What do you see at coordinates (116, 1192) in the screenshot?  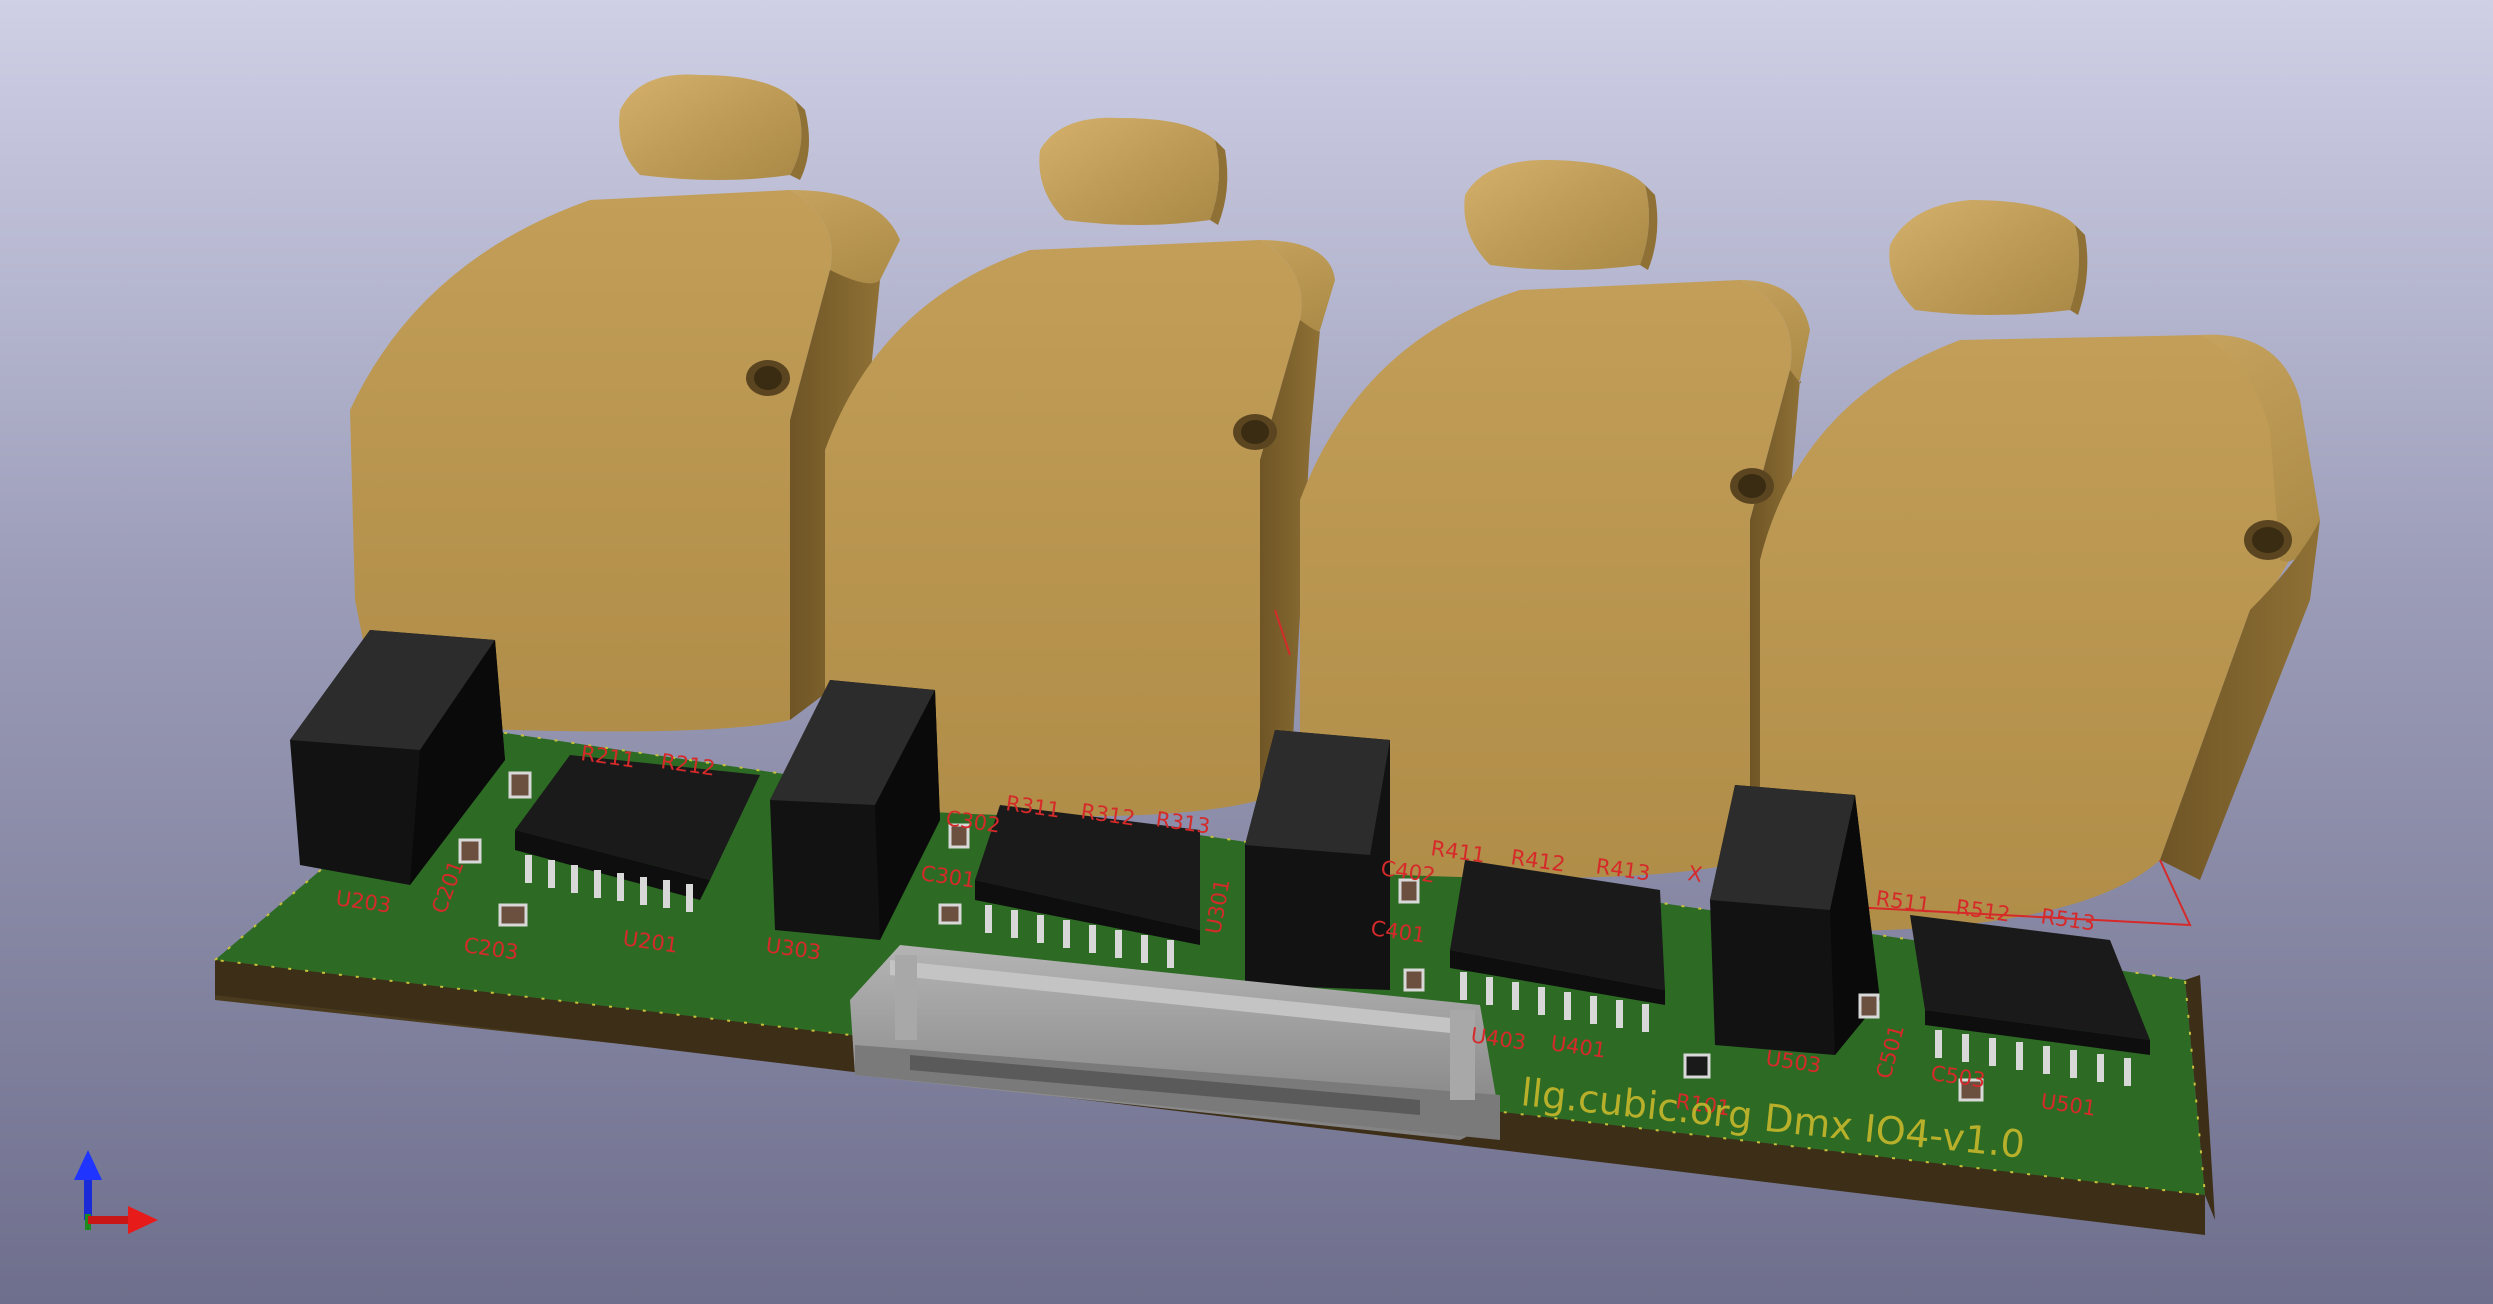 I see `axis-indicator` at bounding box center [116, 1192].